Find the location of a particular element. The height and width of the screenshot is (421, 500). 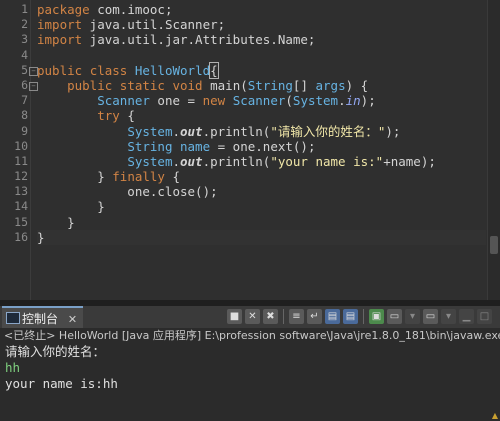

code-token: ); is located at coordinates (368, 101).